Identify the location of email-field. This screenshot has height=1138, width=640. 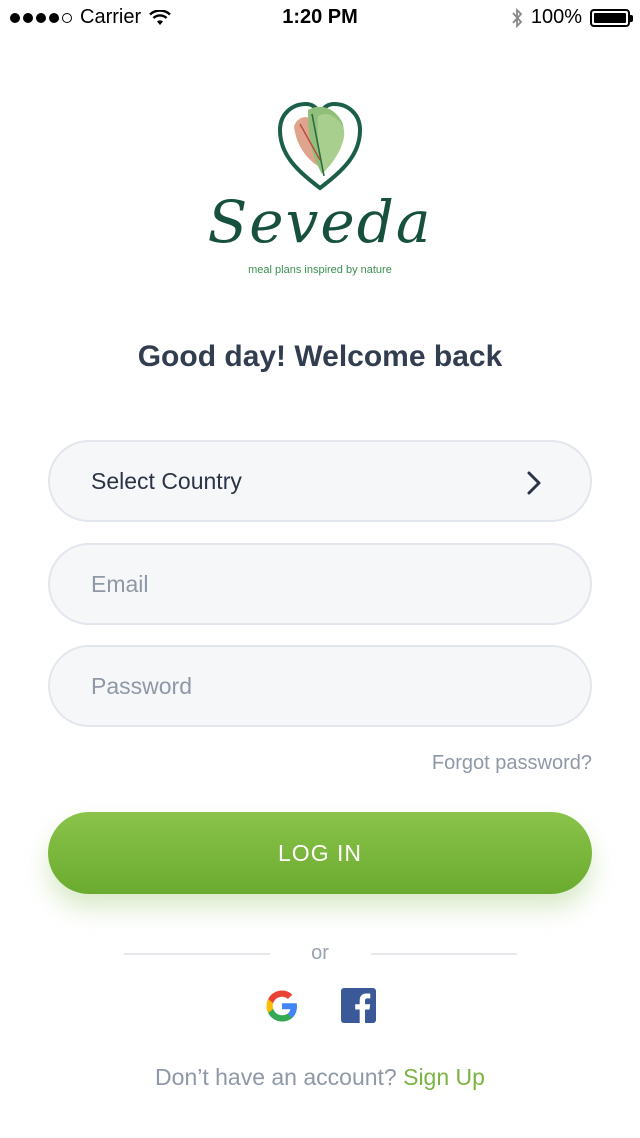
(311, 584).